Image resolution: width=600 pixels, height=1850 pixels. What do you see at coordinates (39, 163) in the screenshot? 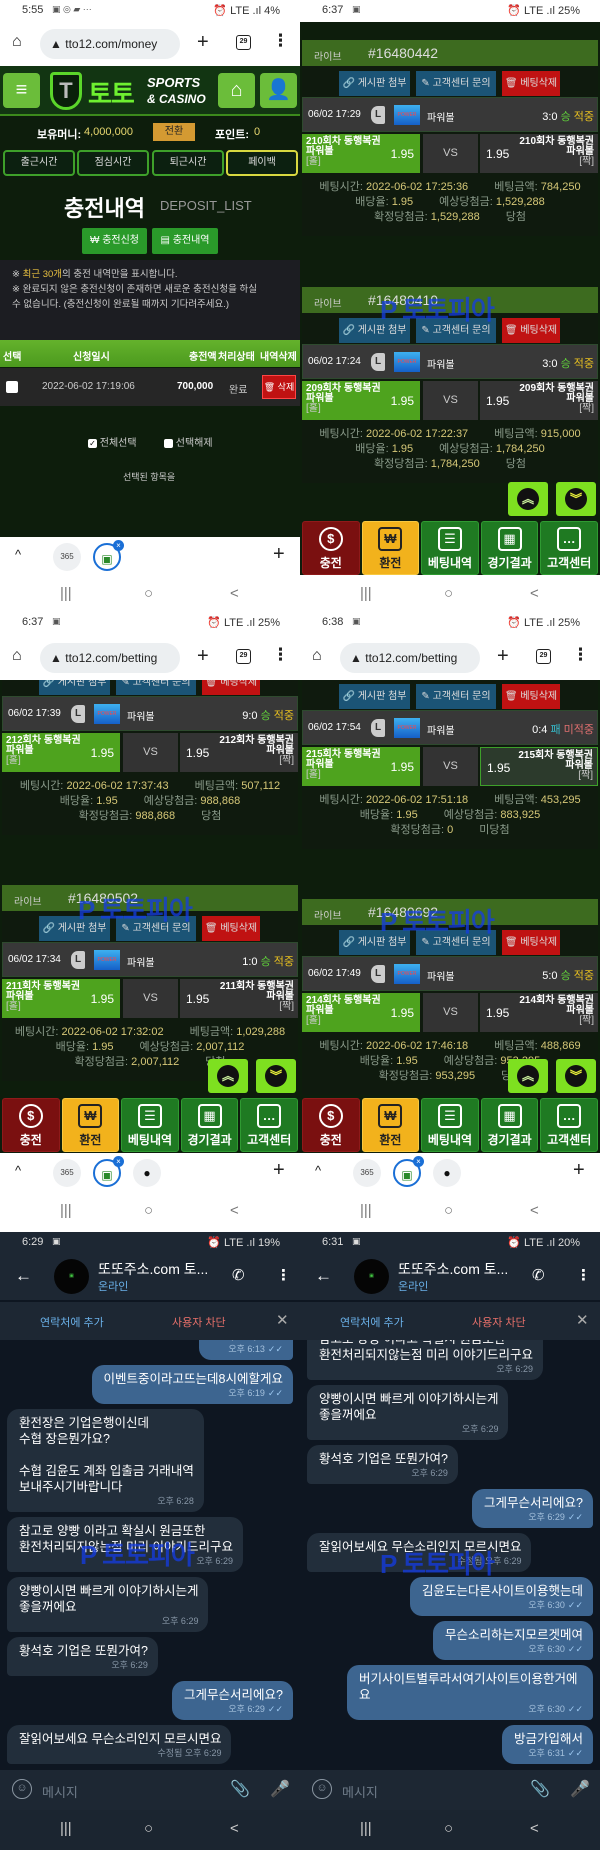
I see `time-button-work-start: 출근시간` at bounding box center [39, 163].